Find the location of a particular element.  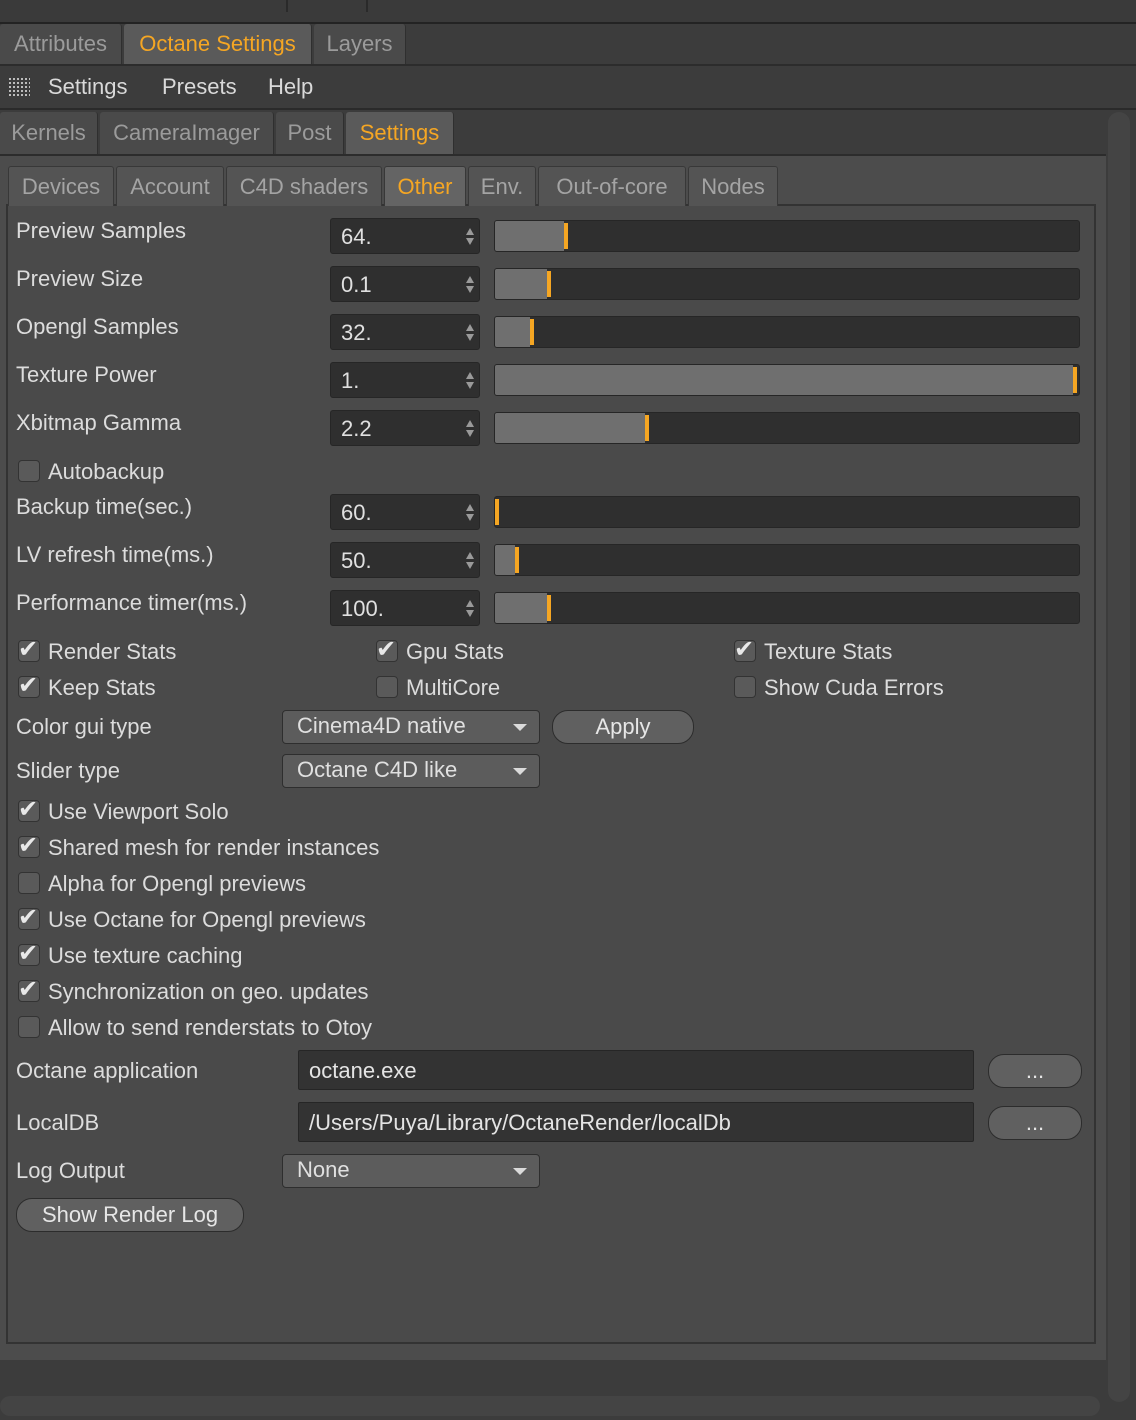

autobackup-checkbox is located at coordinates (29, 471).